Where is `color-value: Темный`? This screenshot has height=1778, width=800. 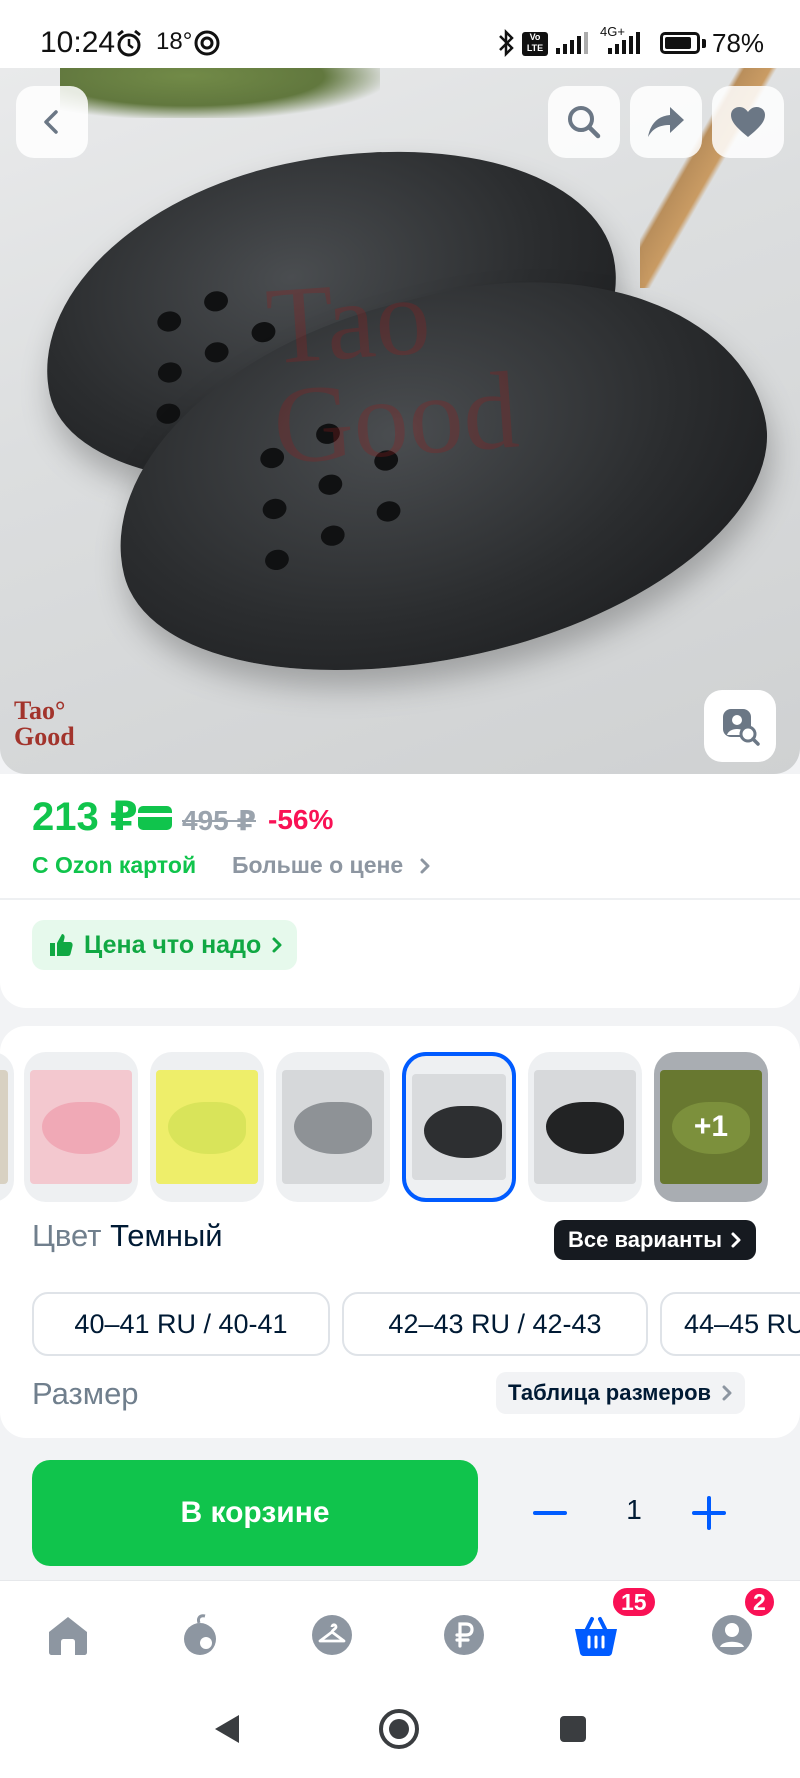
color-value: Темный is located at coordinates (166, 1235).